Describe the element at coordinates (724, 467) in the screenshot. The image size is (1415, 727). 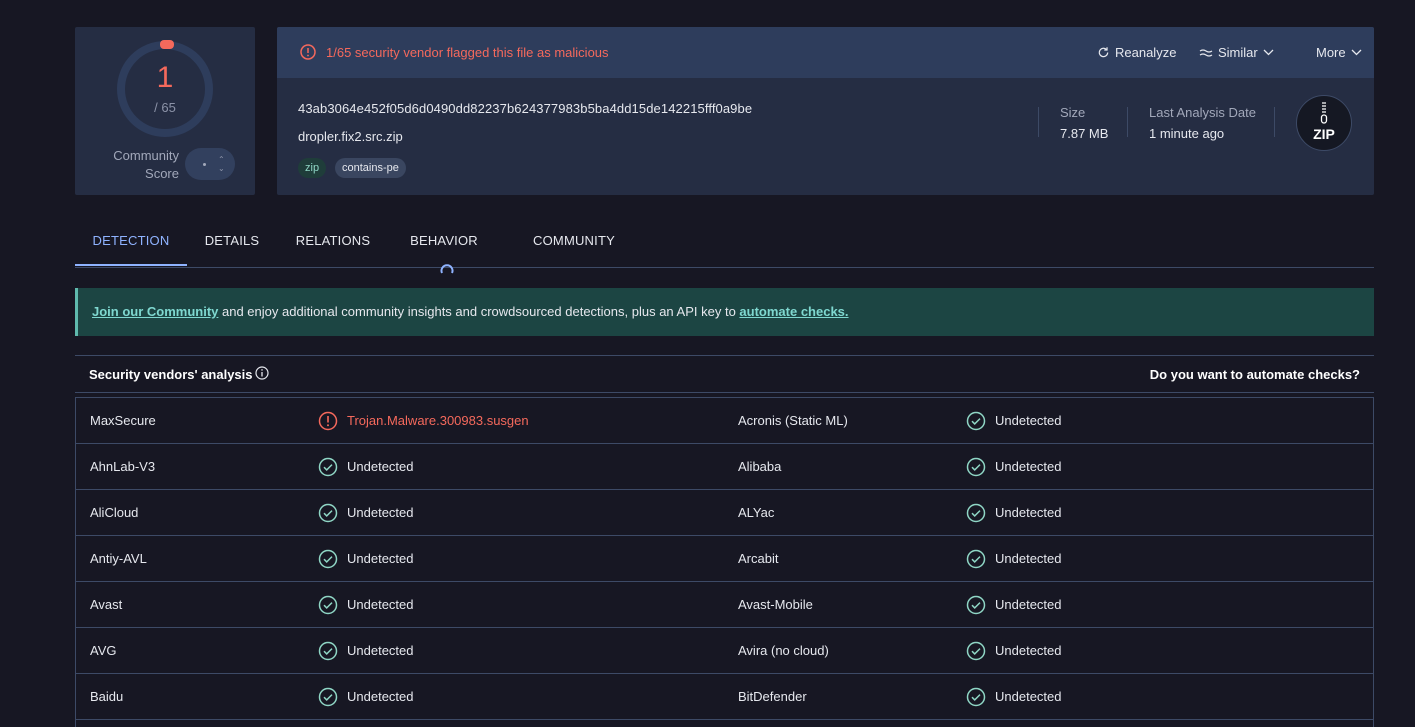
I see `table-row: AhnLab-V3 Undetected Alibaba Undetected` at that location.